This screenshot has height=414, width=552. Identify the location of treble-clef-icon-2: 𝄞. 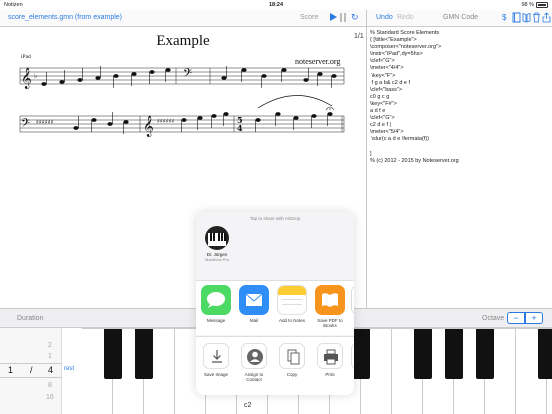
(148, 126).